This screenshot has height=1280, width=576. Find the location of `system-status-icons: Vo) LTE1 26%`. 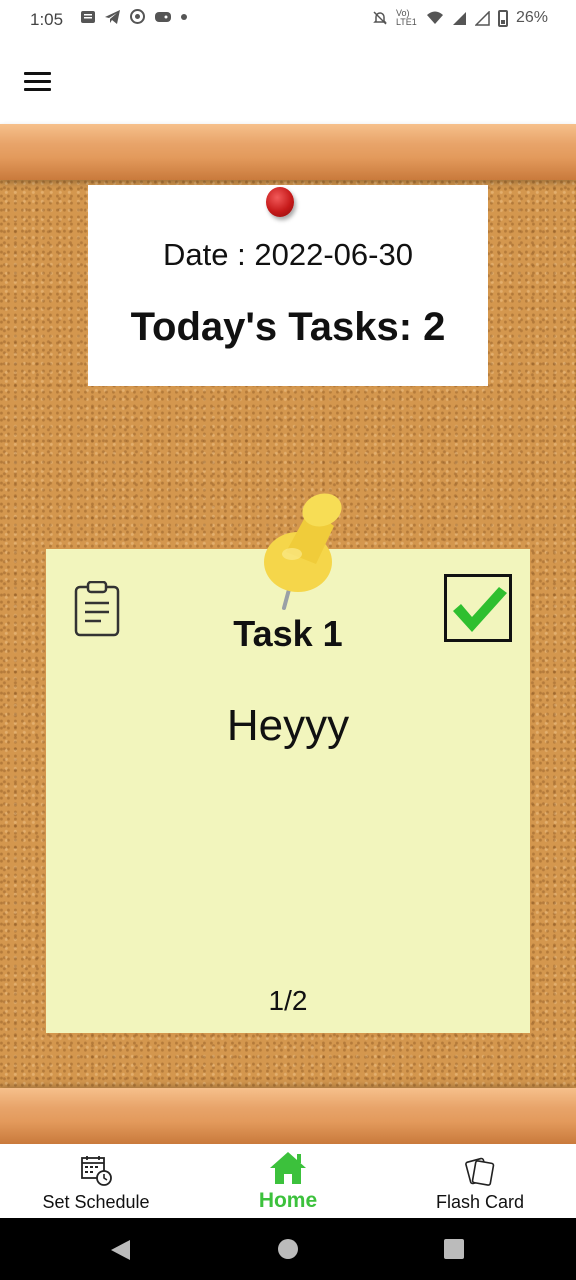

system-status-icons: Vo) LTE1 26% is located at coordinates (460, 18).